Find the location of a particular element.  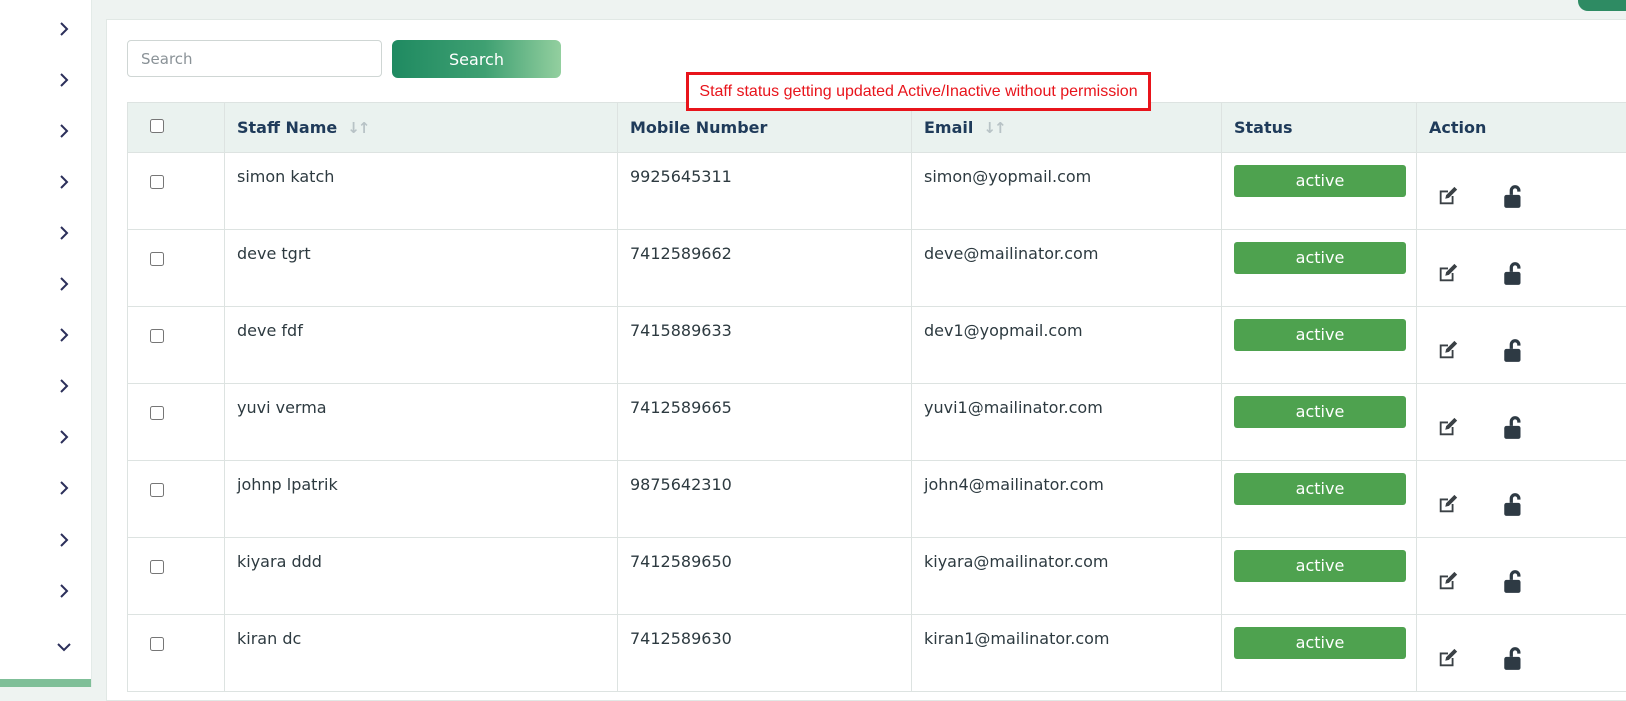

email-cell: kiyara@mailinator.com is located at coordinates (1067, 576).